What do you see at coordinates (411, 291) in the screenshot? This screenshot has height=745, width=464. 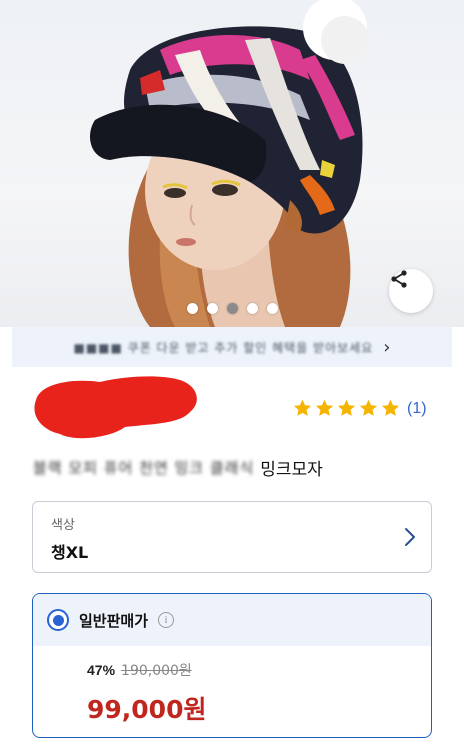 I see `share-button` at bounding box center [411, 291].